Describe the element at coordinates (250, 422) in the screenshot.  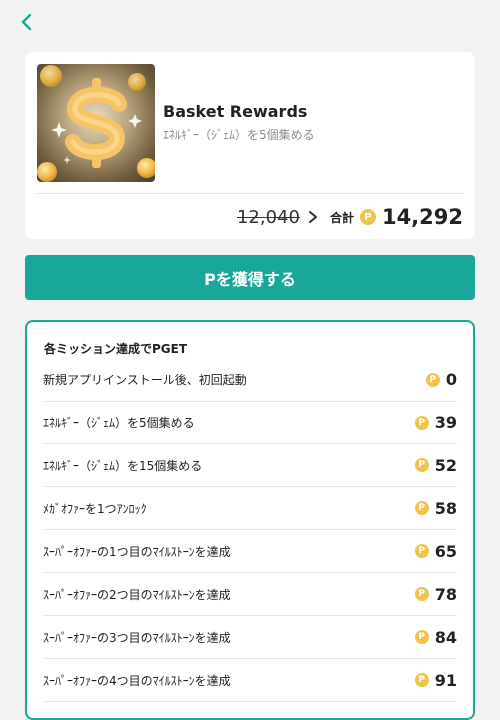
I see `mission-row: ｴﾈﾙｷﾞｰ（ｼﾞｪﾑ）を5個集める P 39` at that location.